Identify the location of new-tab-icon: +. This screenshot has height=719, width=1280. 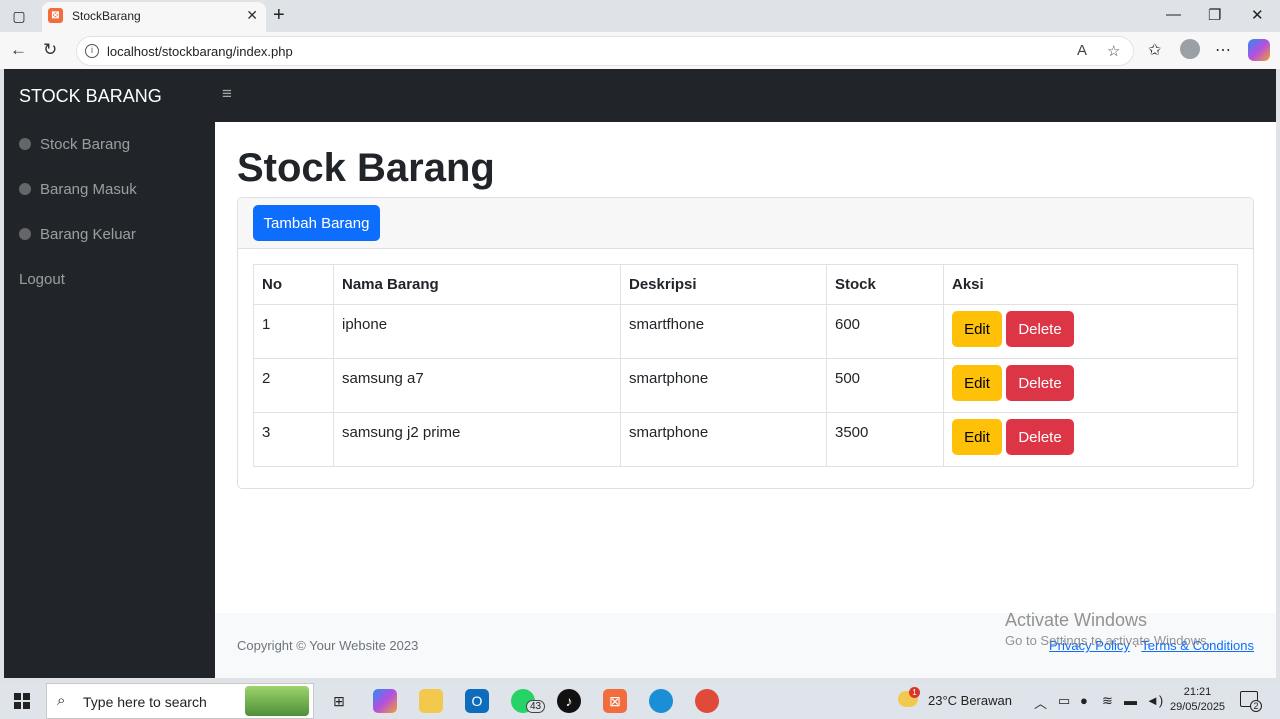
(279, 15).